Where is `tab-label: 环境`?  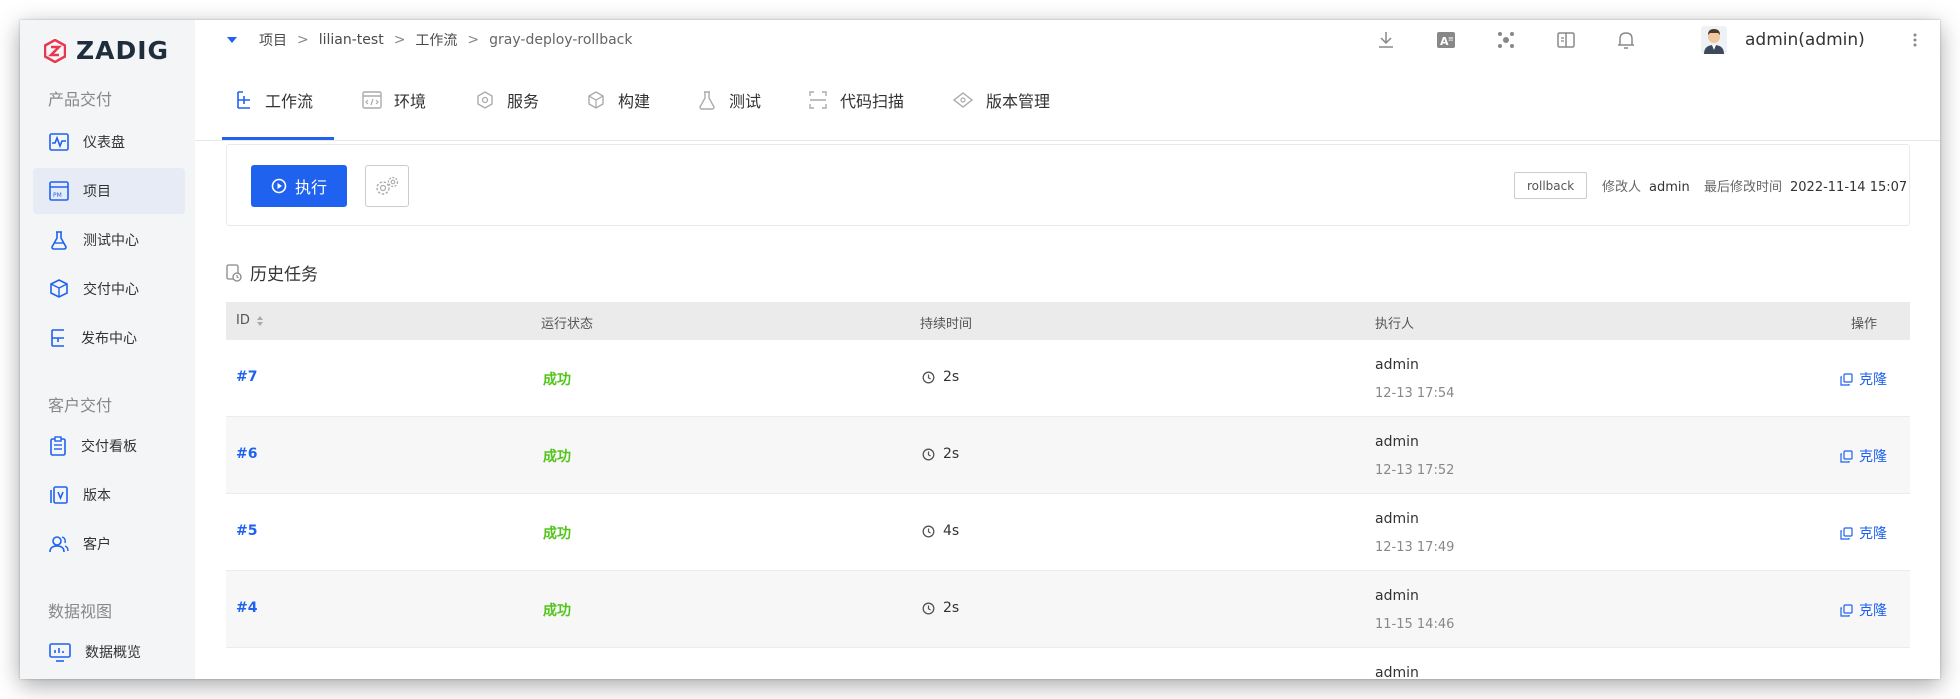 tab-label: 环境 is located at coordinates (410, 101).